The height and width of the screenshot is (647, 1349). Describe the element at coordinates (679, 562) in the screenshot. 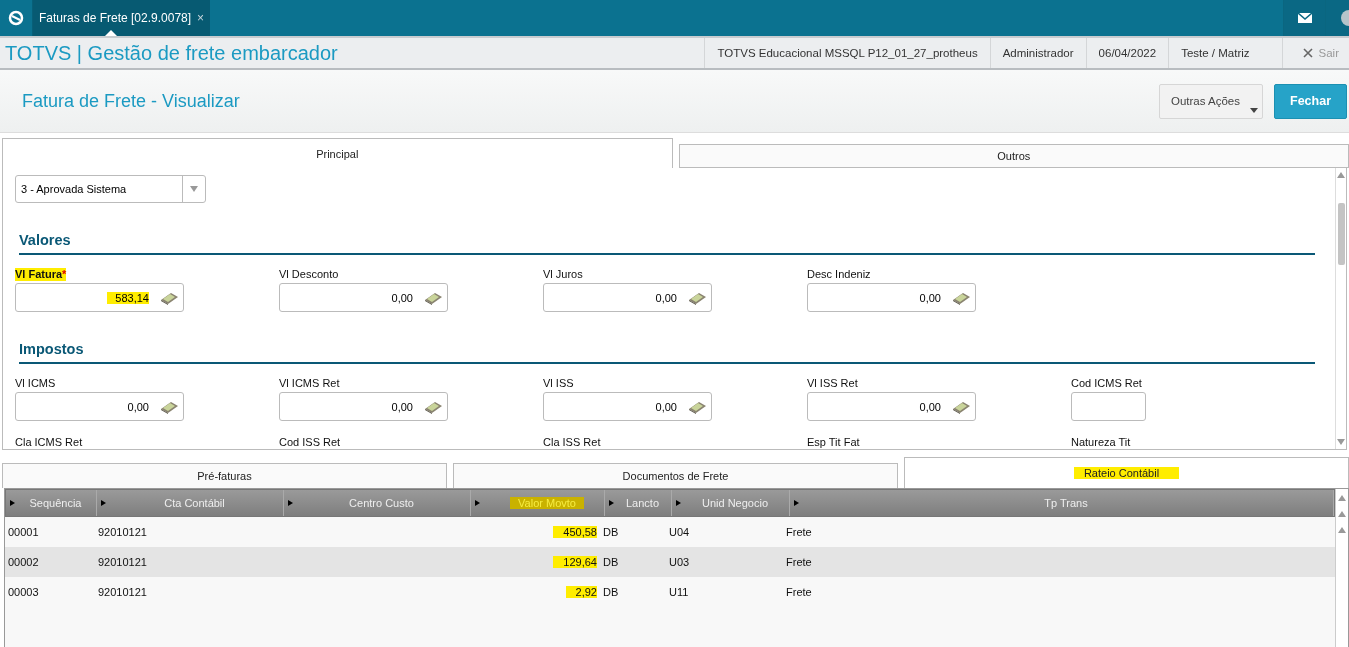

I see `table-cell: U03` at that location.